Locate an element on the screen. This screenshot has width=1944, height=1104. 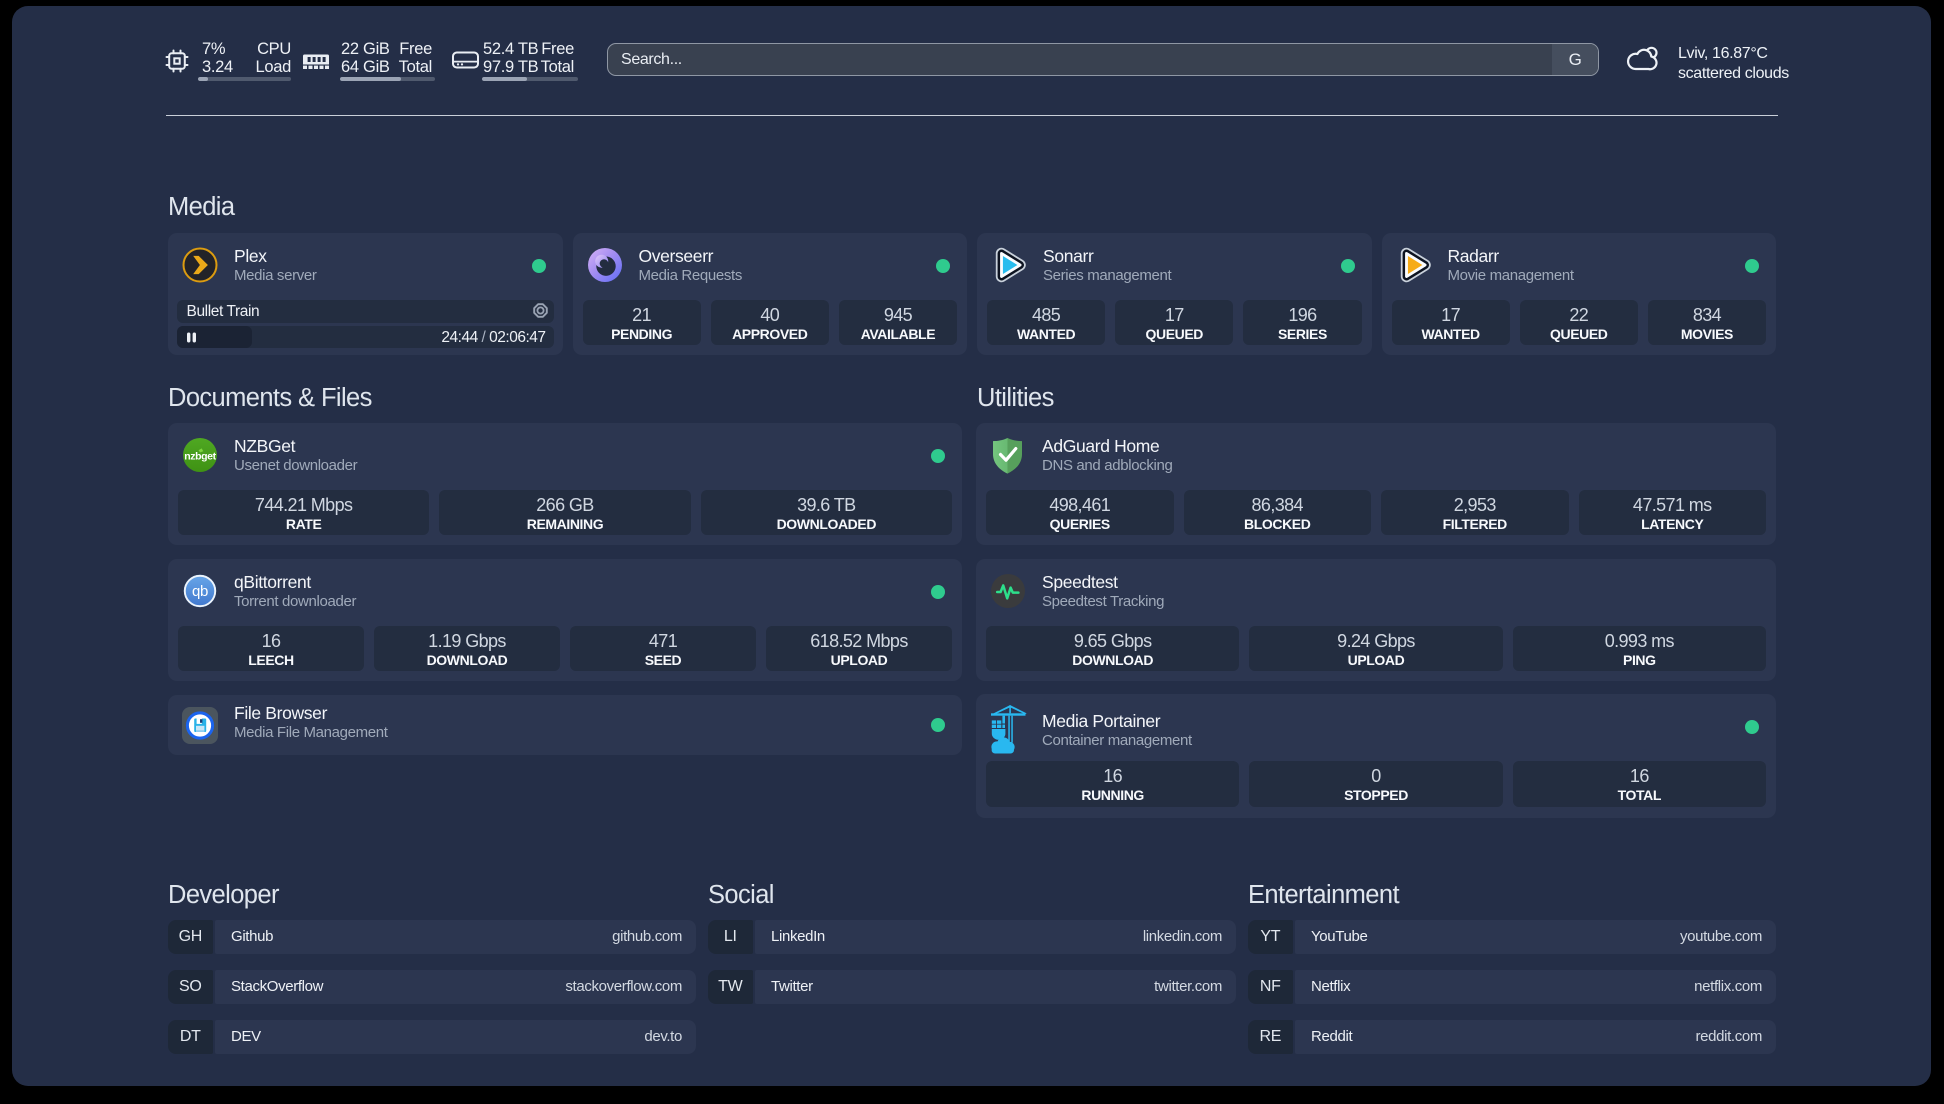
svg-text: nzbget is located at coordinates (200, 457).